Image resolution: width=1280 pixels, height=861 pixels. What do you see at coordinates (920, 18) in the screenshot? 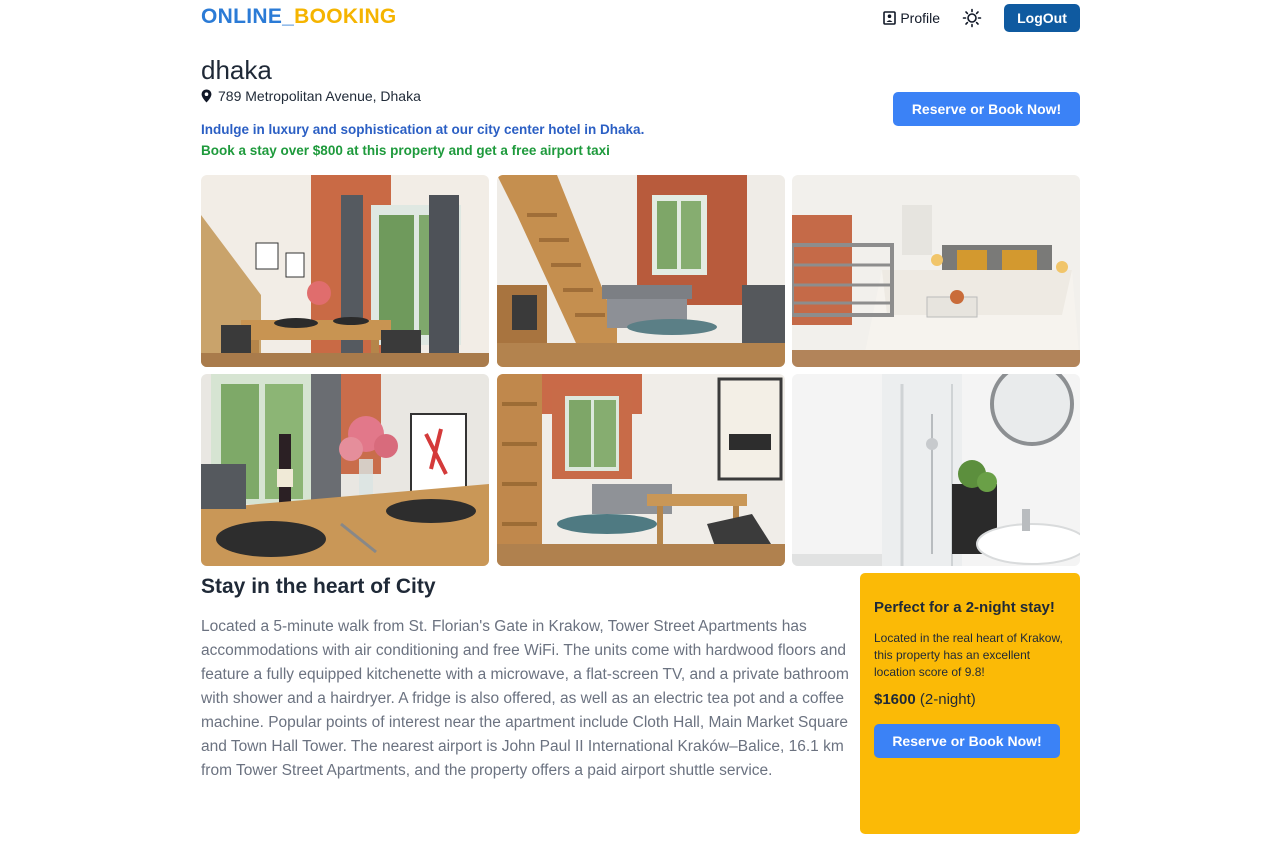
I see `profile-label: Profile` at bounding box center [920, 18].